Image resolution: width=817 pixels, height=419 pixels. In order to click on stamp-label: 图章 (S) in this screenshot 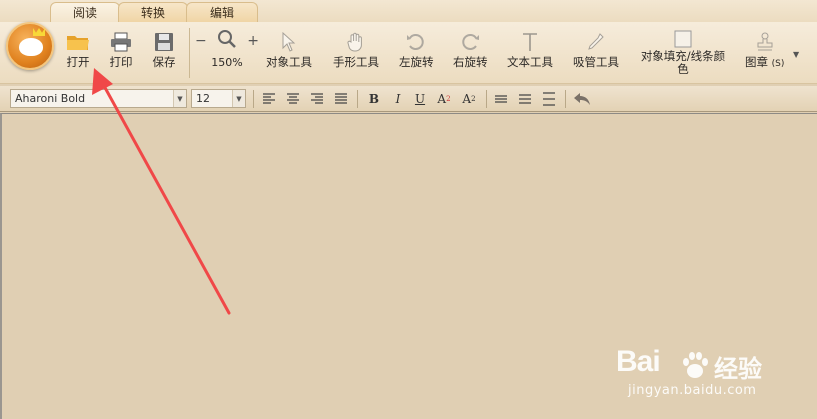, I will do `click(764, 63)`.